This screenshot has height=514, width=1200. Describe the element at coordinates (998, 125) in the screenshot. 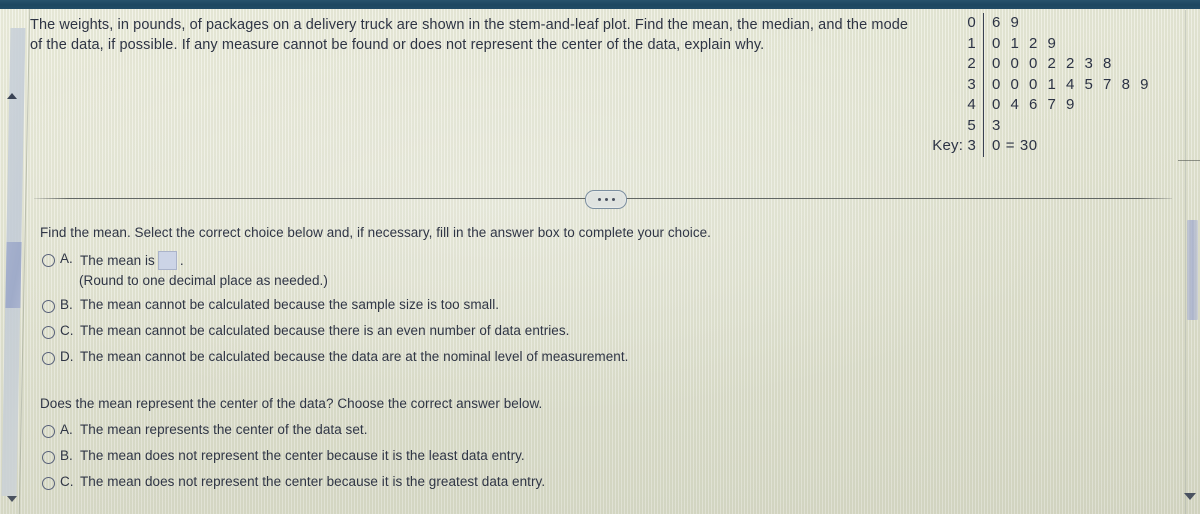

I see `leaf-values: 3` at that location.